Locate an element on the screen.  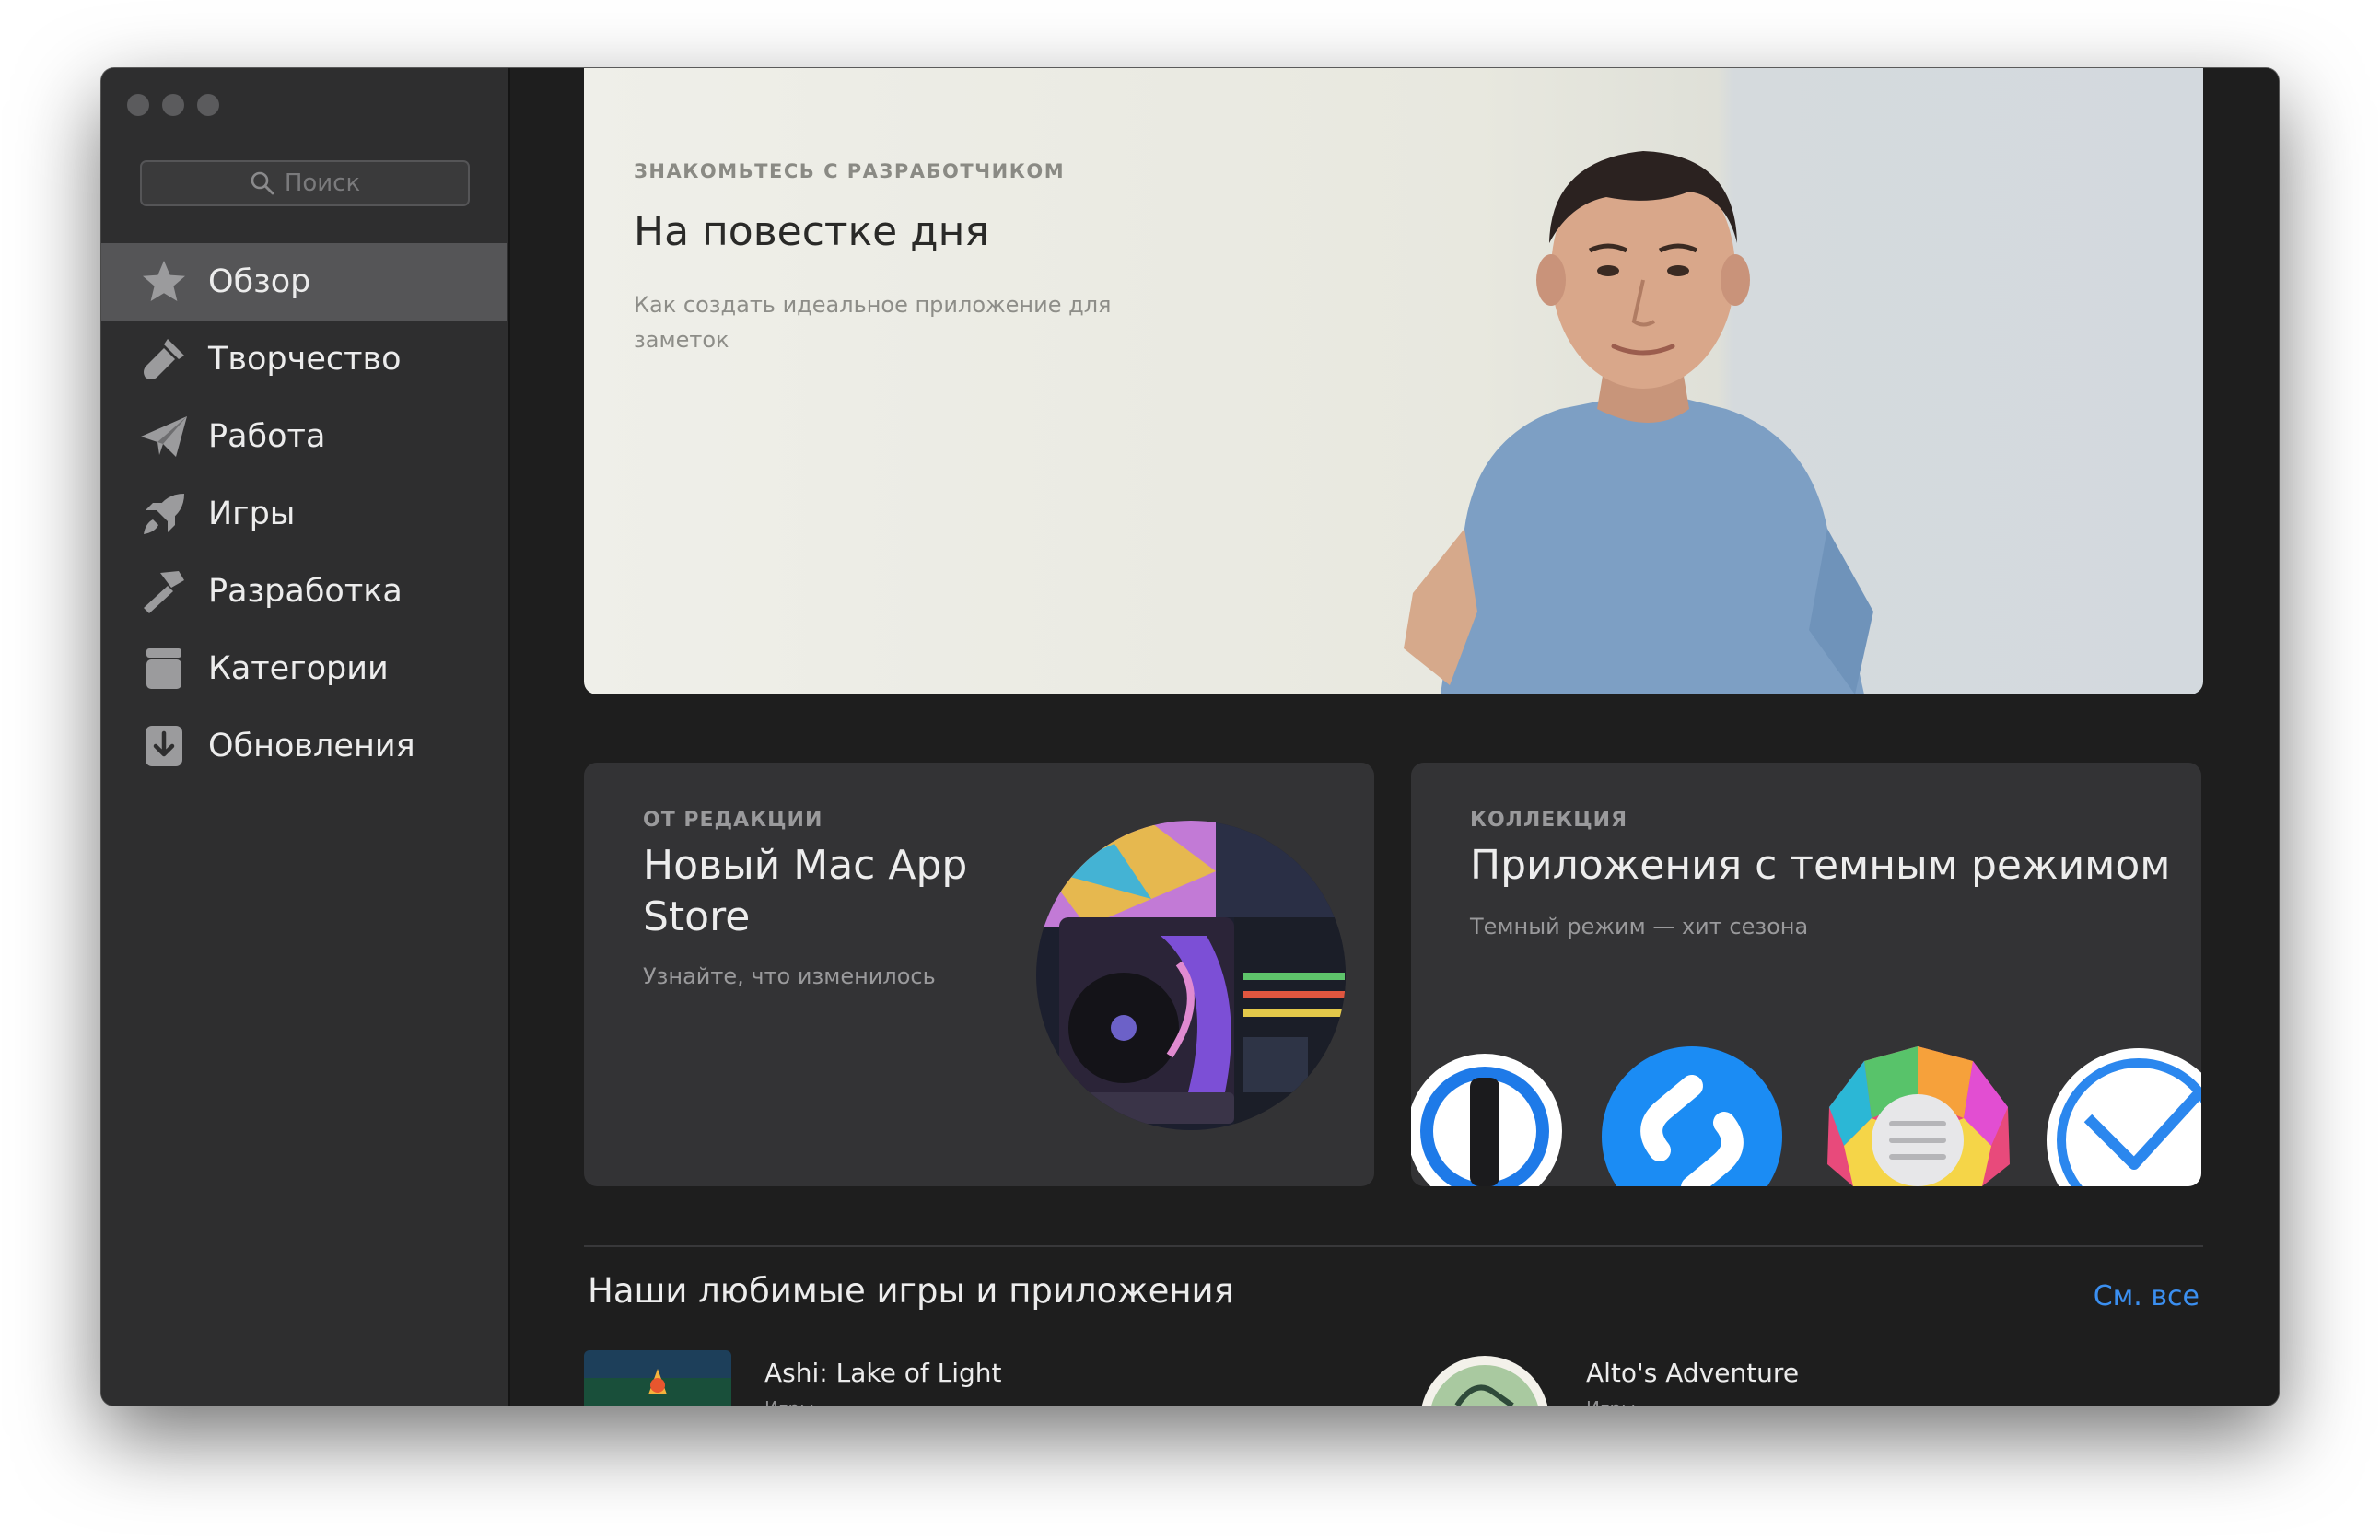
search-input: Поиск is located at coordinates (305, 183).